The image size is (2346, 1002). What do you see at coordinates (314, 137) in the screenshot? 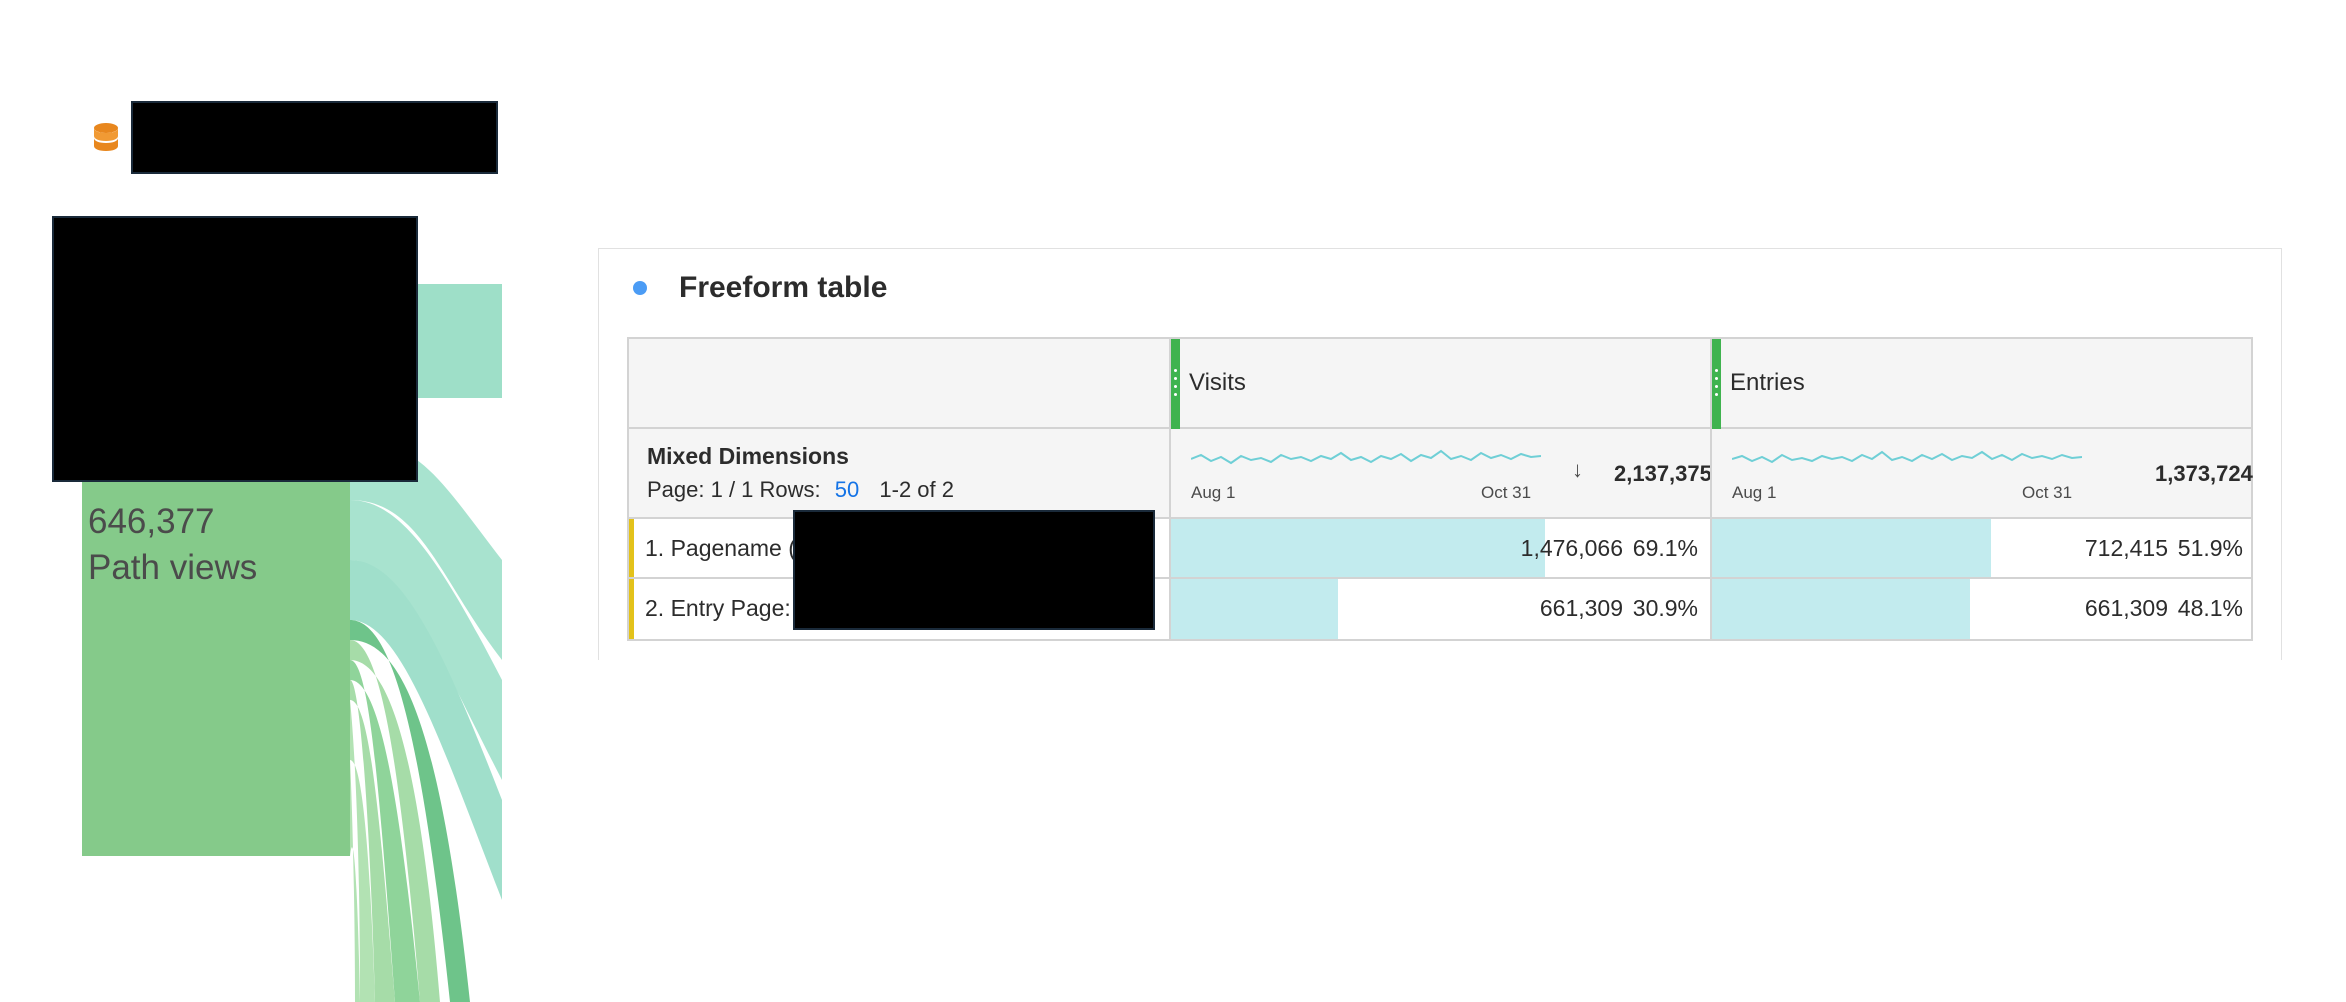
I see `redacted-title` at bounding box center [314, 137].